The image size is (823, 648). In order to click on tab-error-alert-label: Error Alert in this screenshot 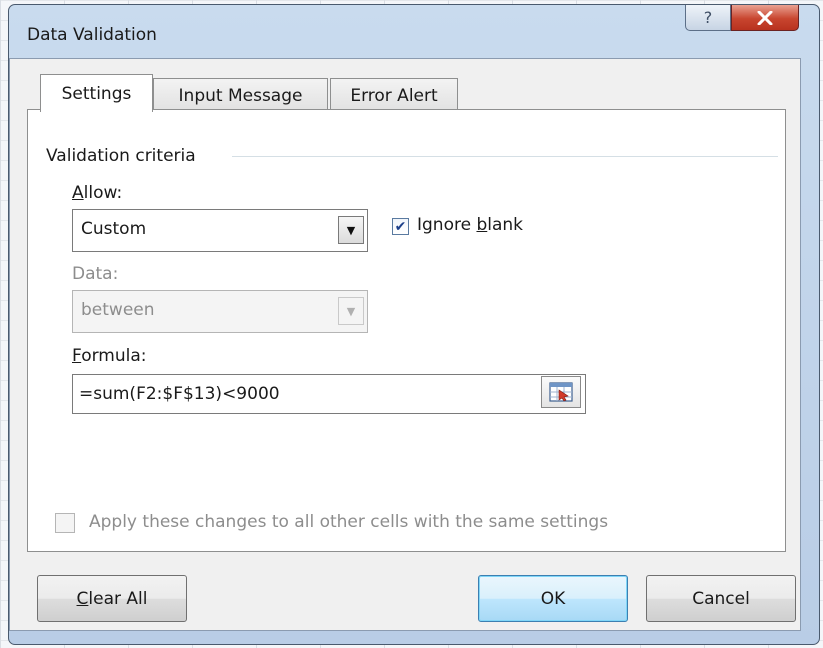, I will do `click(394, 95)`.